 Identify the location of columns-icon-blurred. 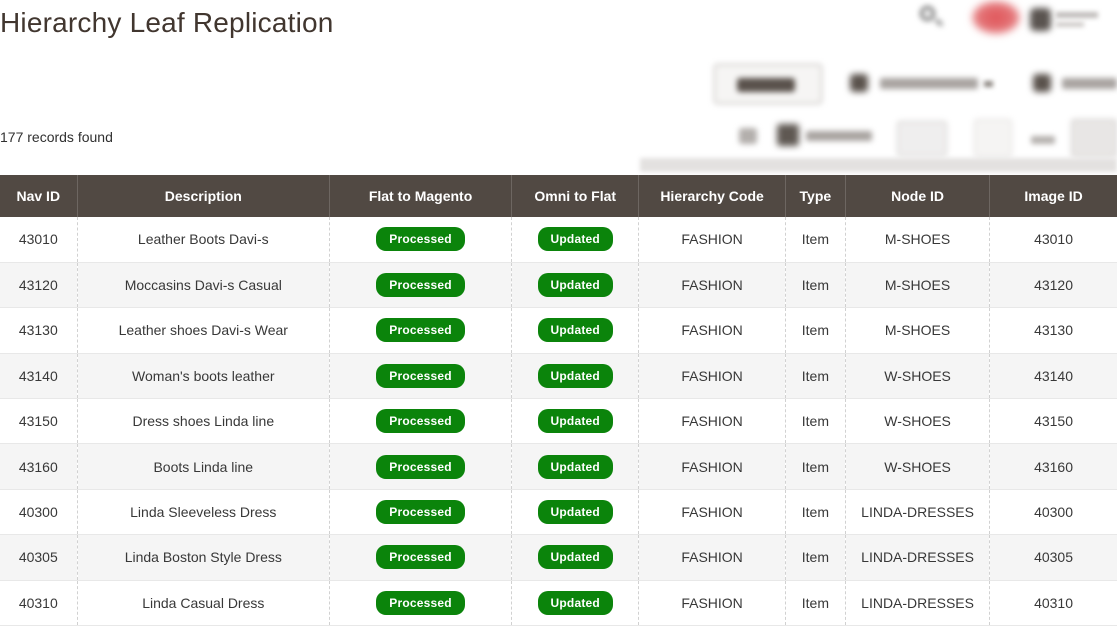
(1042, 83).